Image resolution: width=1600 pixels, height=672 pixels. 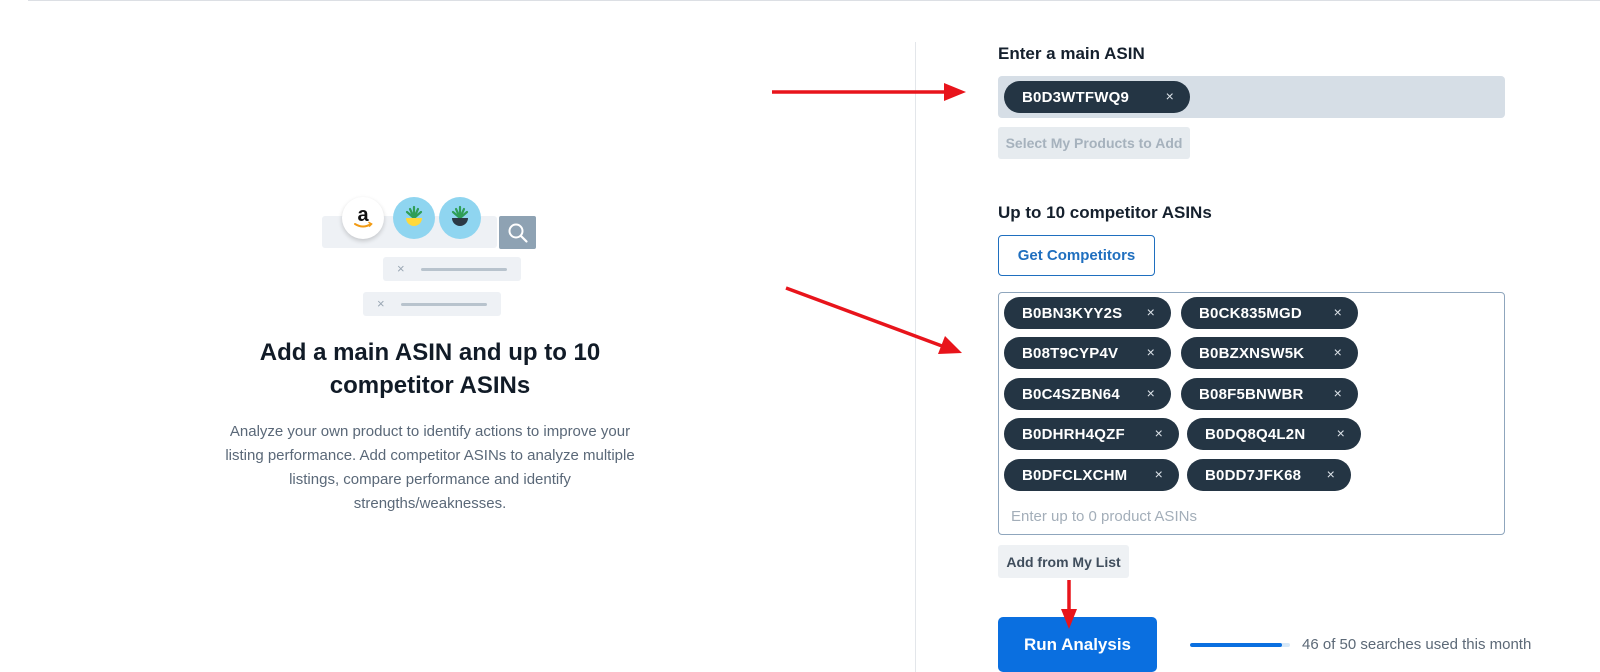 What do you see at coordinates (1250, 313) in the screenshot?
I see `chip-label: B0CK835MGD` at bounding box center [1250, 313].